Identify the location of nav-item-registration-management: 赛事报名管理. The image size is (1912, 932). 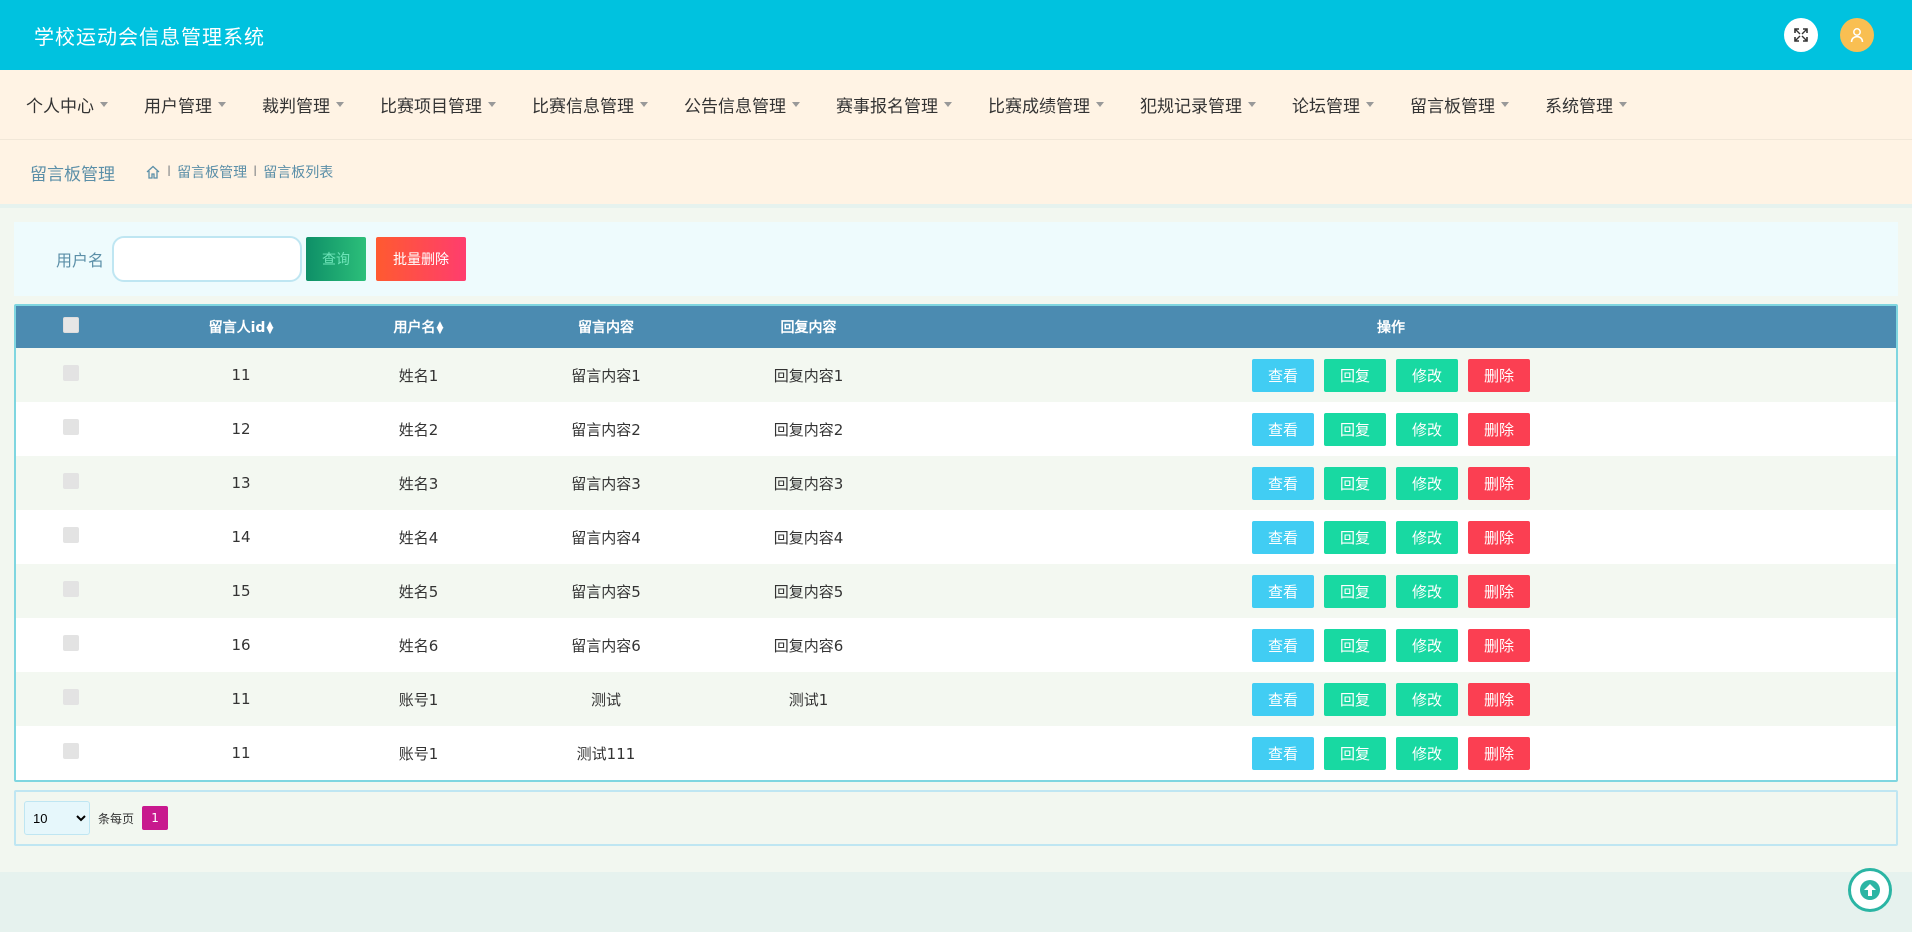
(894, 104).